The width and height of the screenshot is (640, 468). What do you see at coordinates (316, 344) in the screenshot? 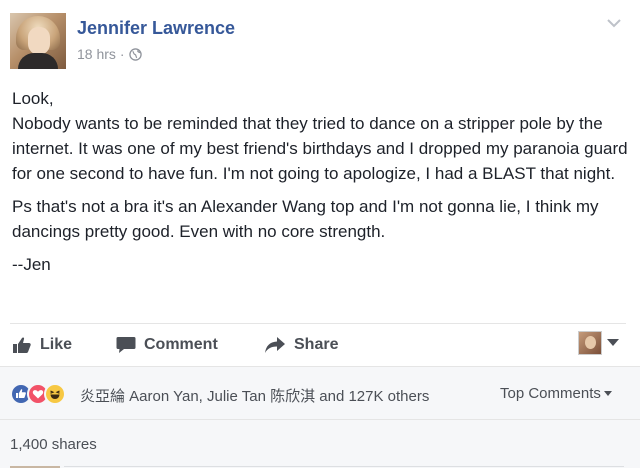
I see `share-label: Share` at bounding box center [316, 344].